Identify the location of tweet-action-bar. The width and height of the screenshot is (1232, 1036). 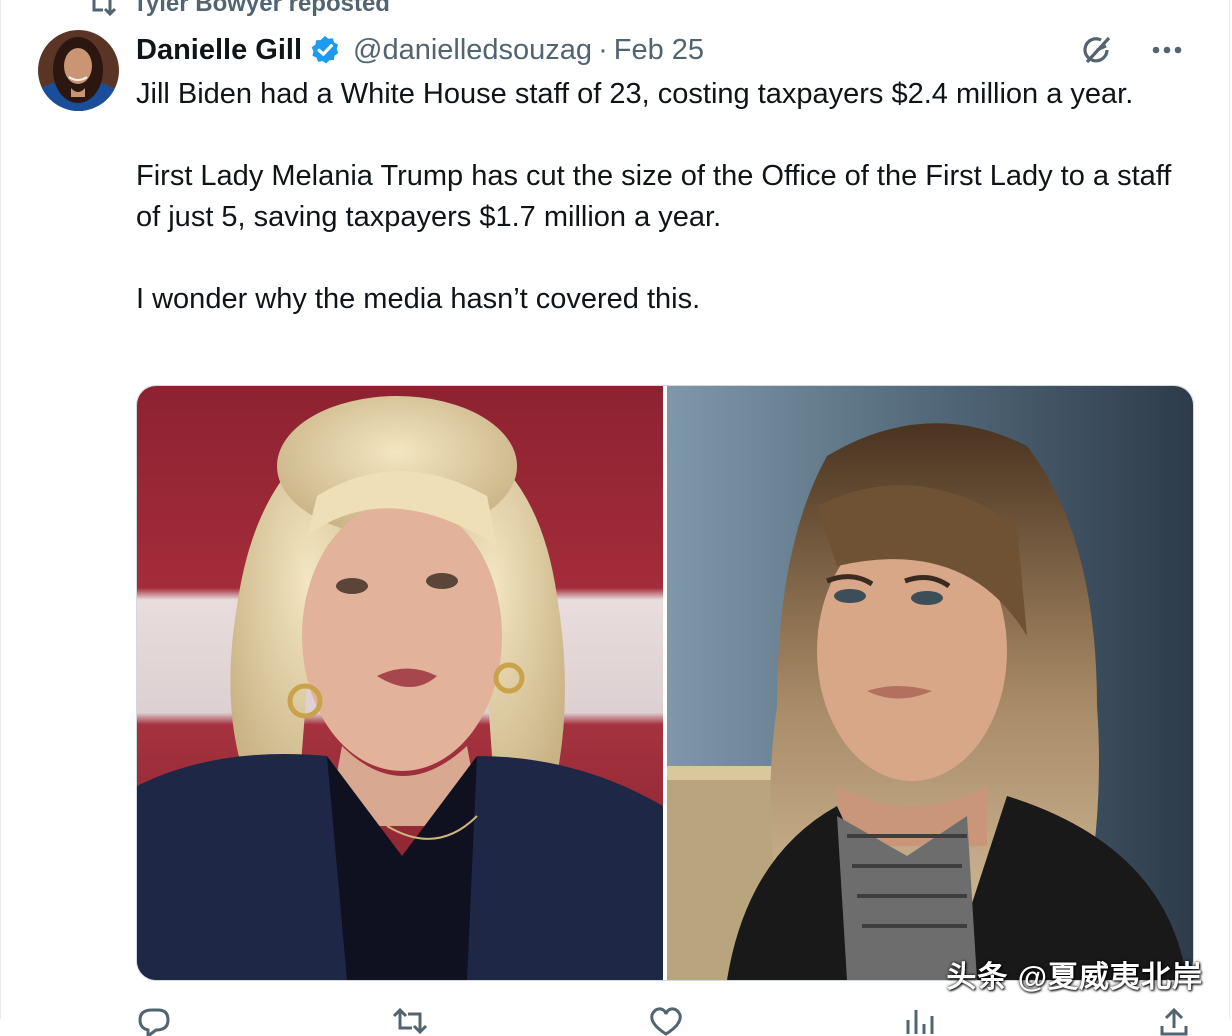
(664, 1021).